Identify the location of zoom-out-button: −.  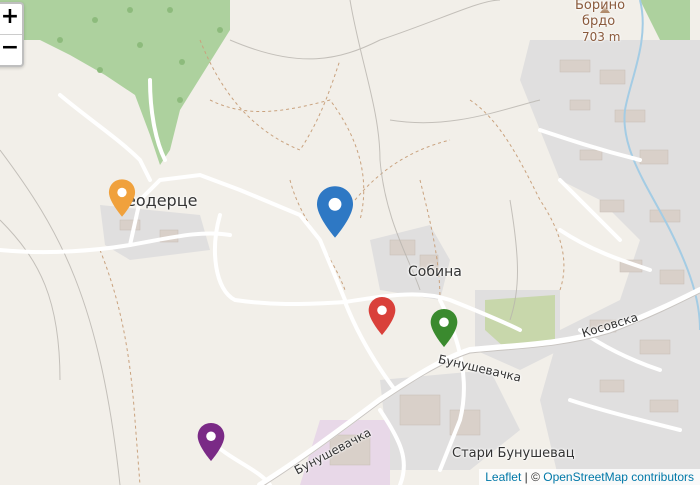
(11, 49).